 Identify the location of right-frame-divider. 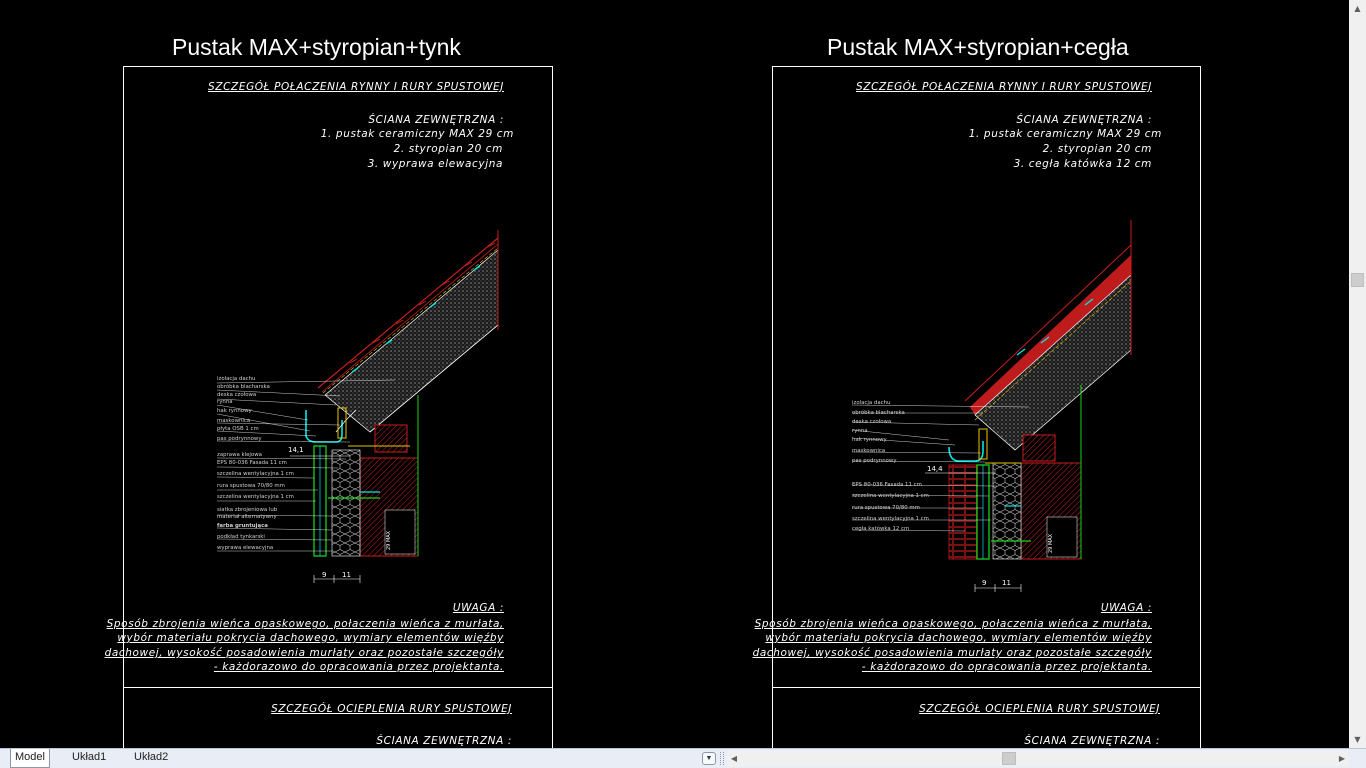
(986, 687).